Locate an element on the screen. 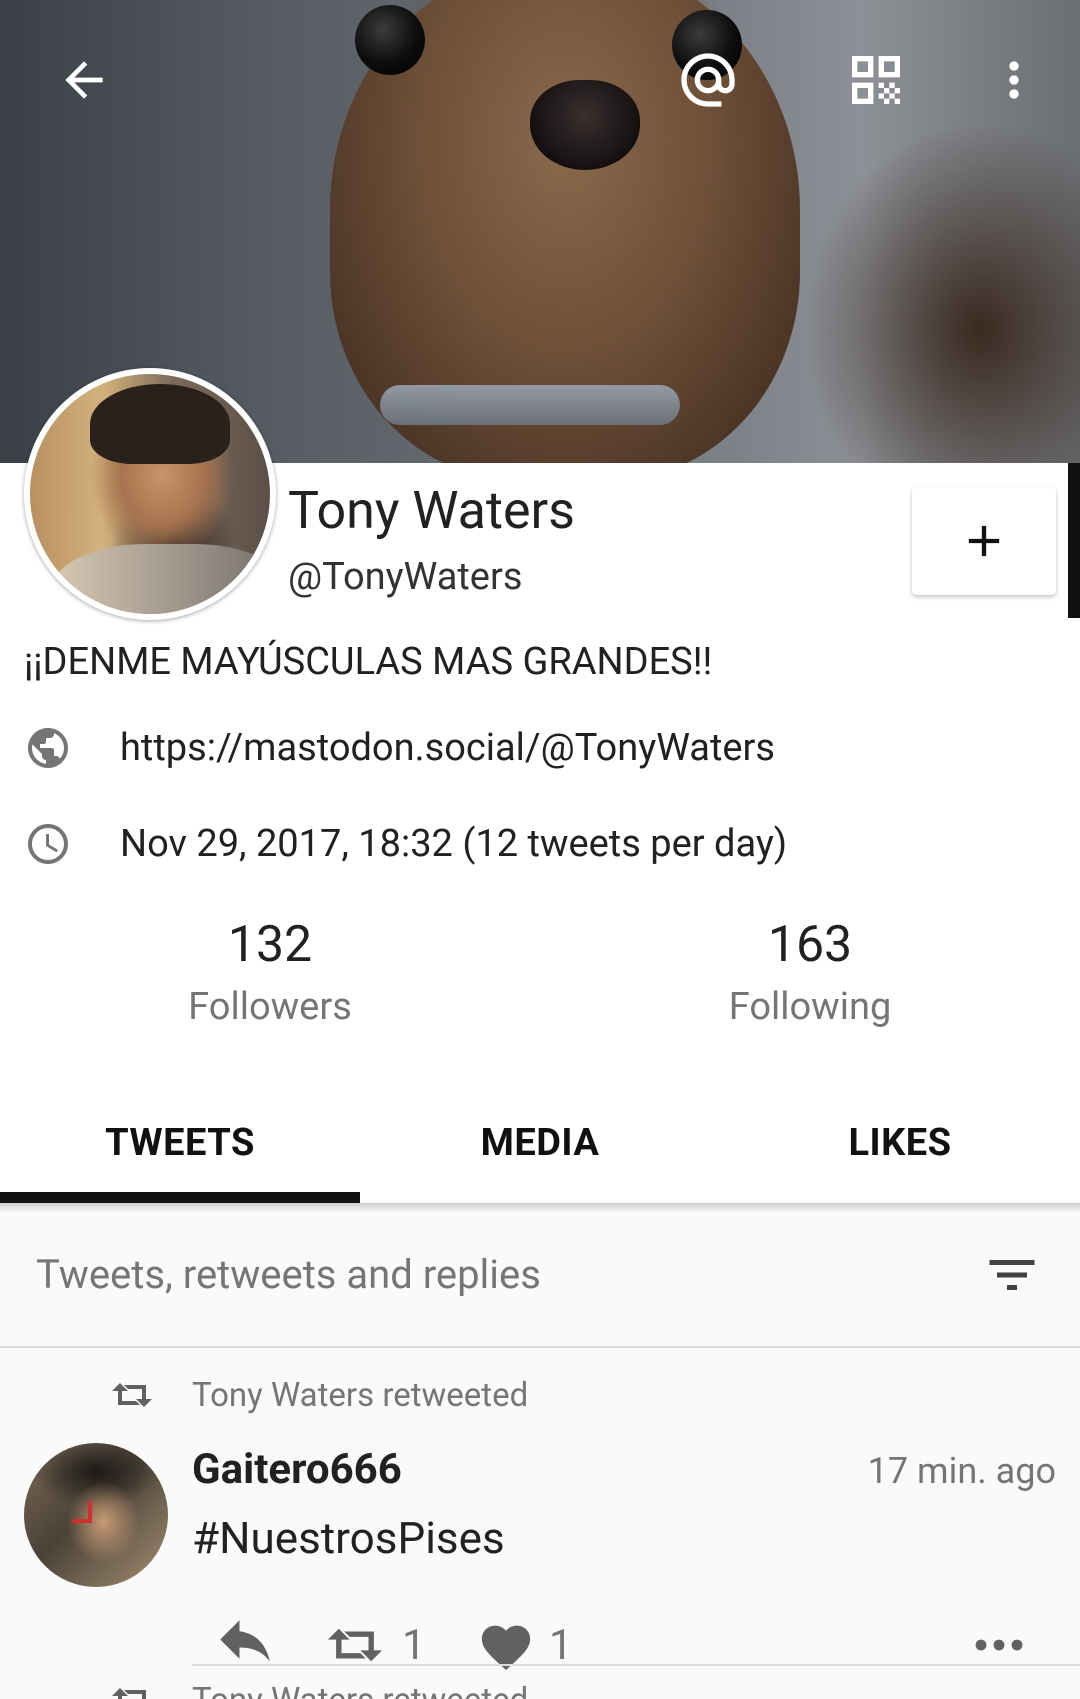  timeline-filter-bar: Tweets, retweets and replies is located at coordinates (540, 1275).